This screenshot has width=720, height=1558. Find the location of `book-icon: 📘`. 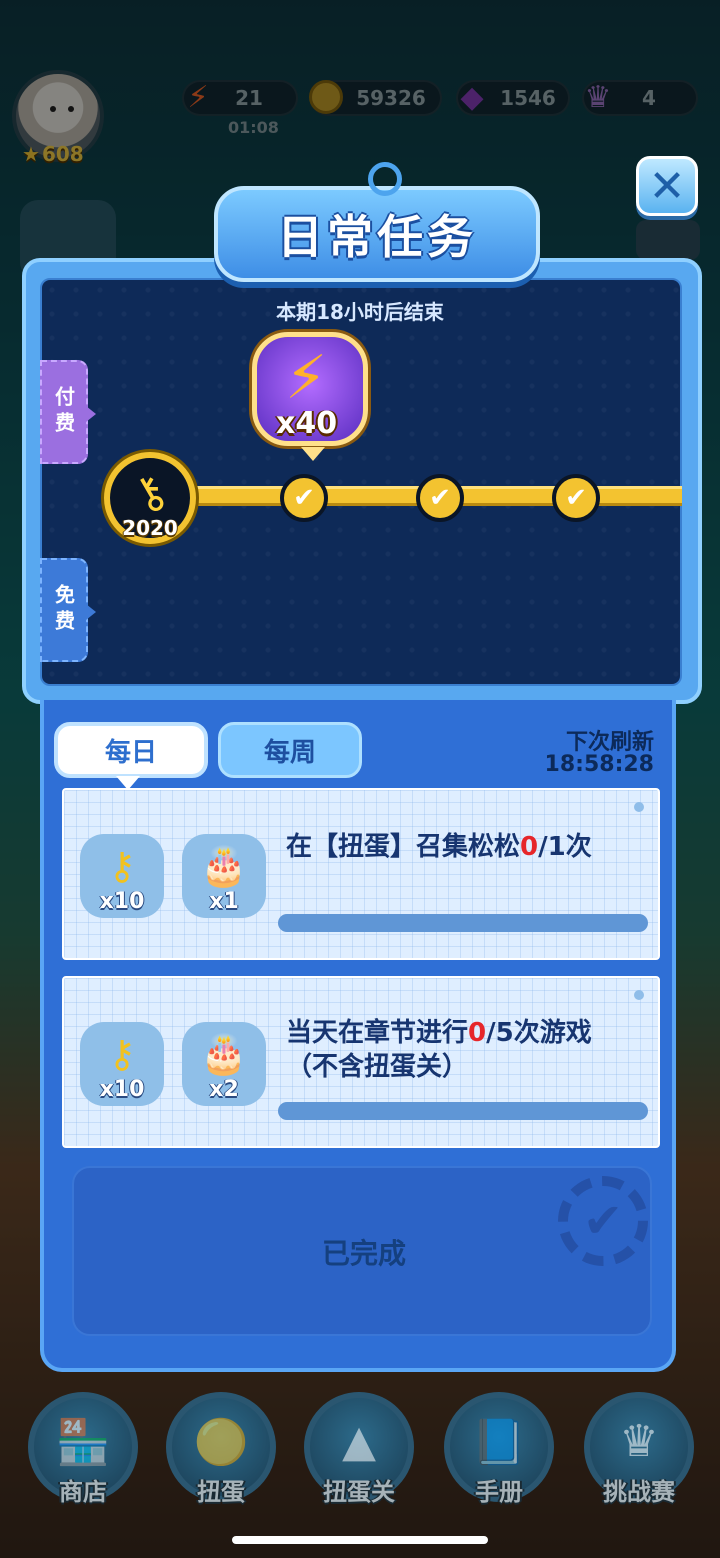

book-icon: 📘 is located at coordinates (499, 1442).